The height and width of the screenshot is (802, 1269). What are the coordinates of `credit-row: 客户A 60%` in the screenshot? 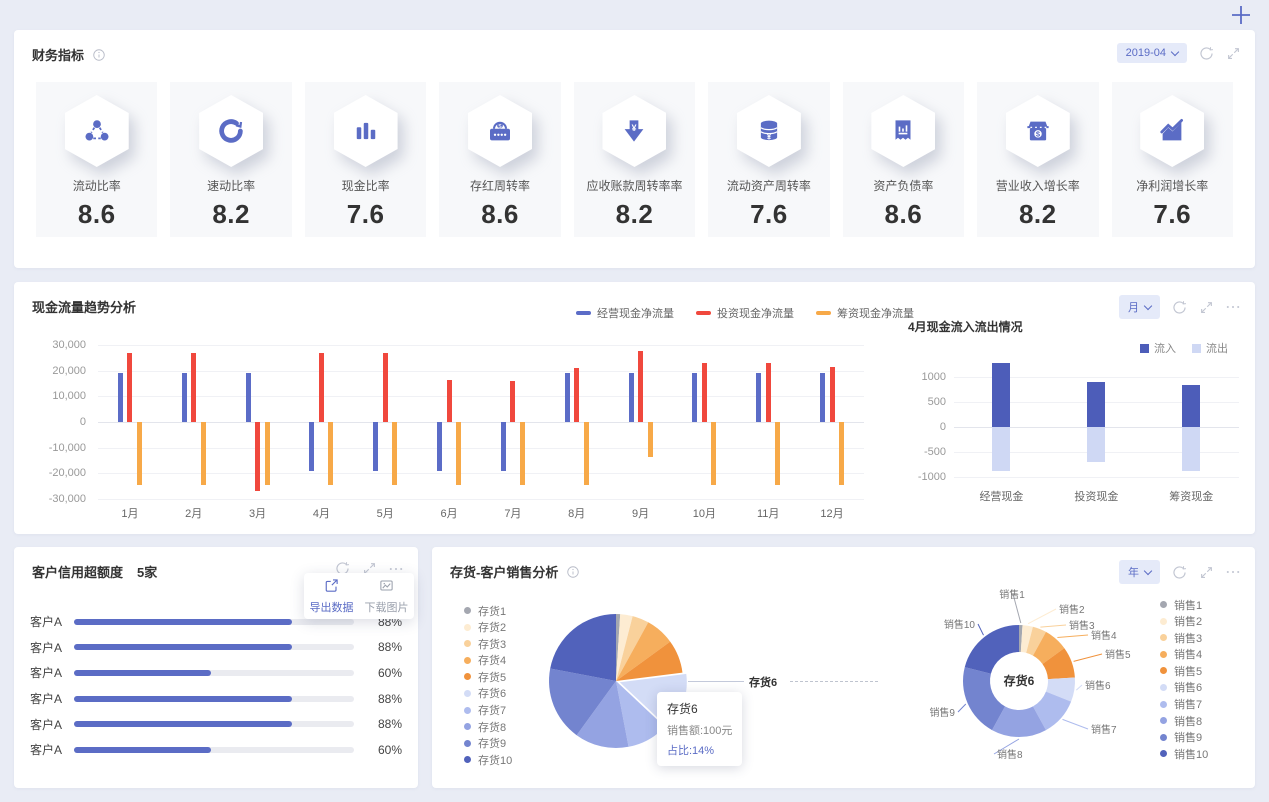 It's located at (216, 673).